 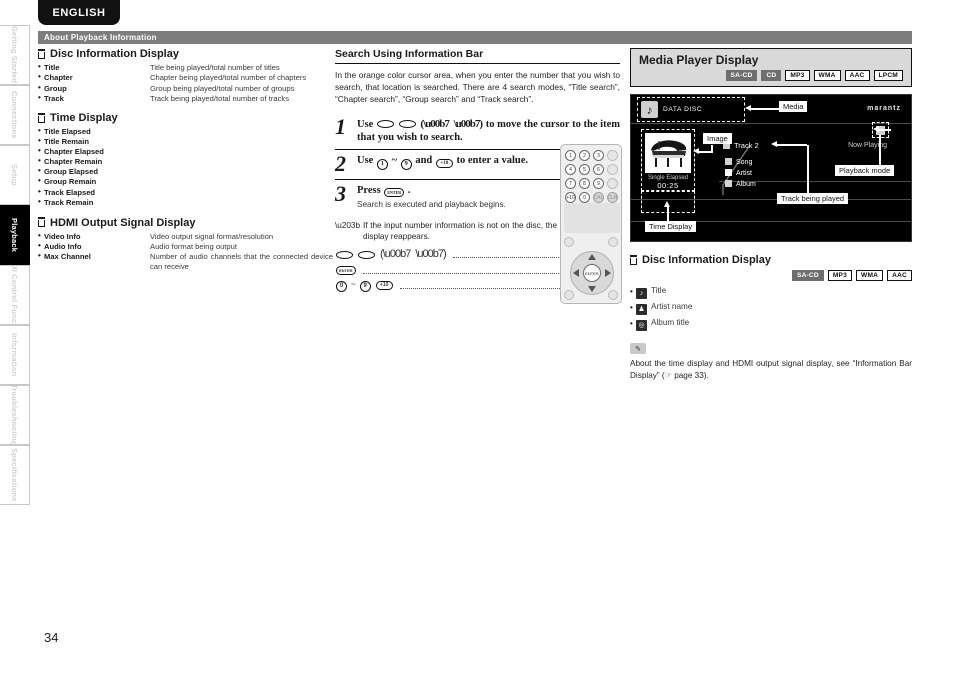 I want to click on sidebar-item-connections: Connections, so click(x=15, y=115).